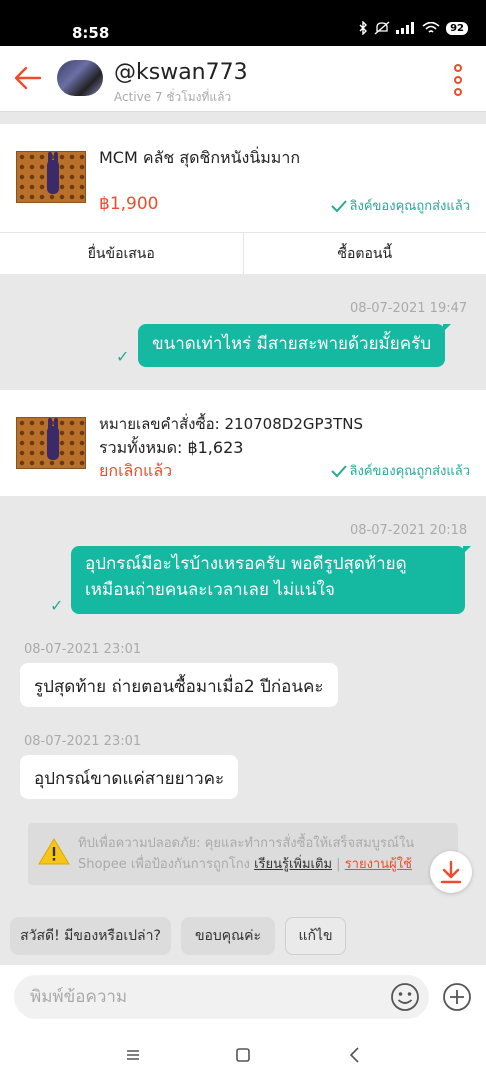 This screenshot has width=486, height=1080. Describe the element at coordinates (364, 253) in the screenshot. I see `buy-now-button: ซื้อตอนนี้` at that location.